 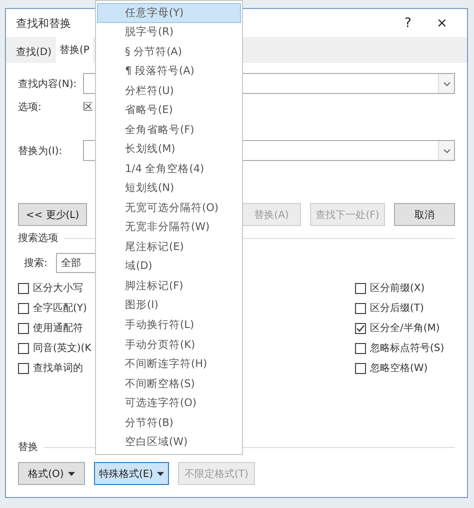 I want to click on menu-item: 可选连字符(O), so click(x=169, y=403).